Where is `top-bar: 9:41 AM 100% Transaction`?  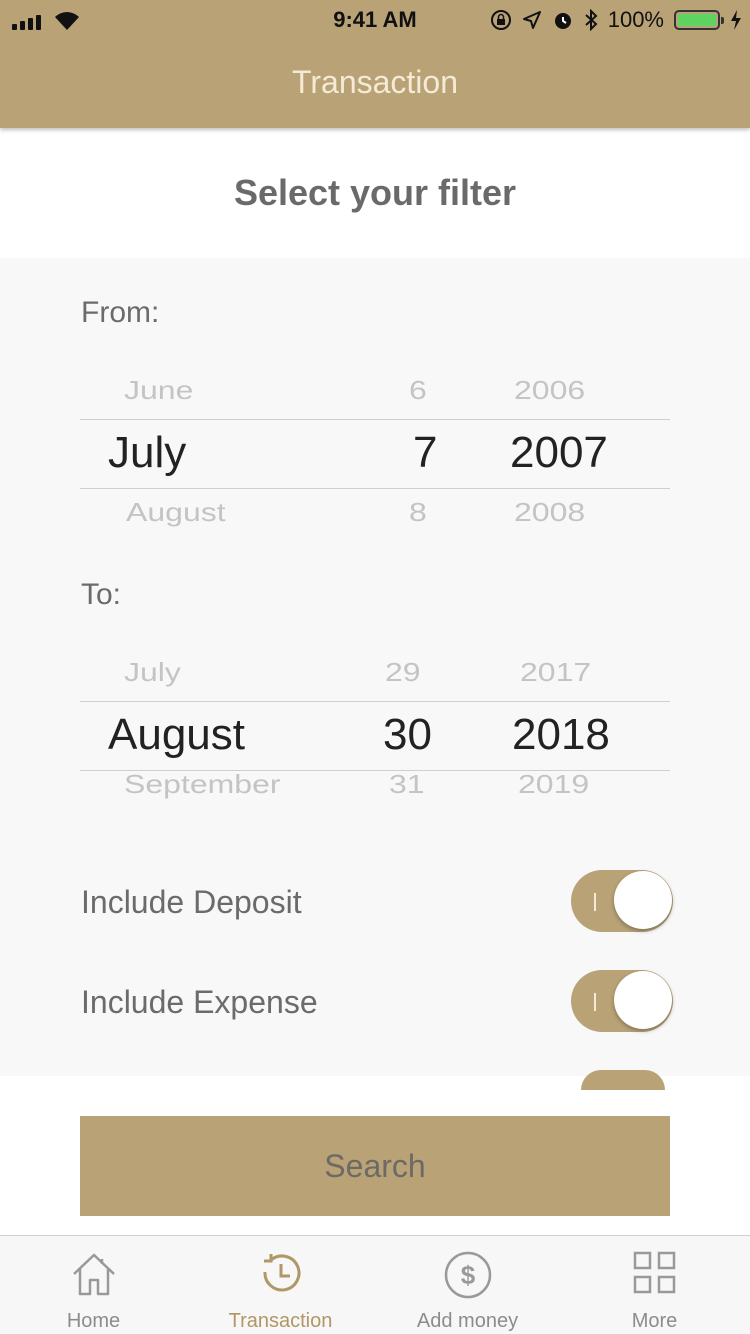
top-bar: 9:41 AM 100% Transaction is located at coordinates (375, 64).